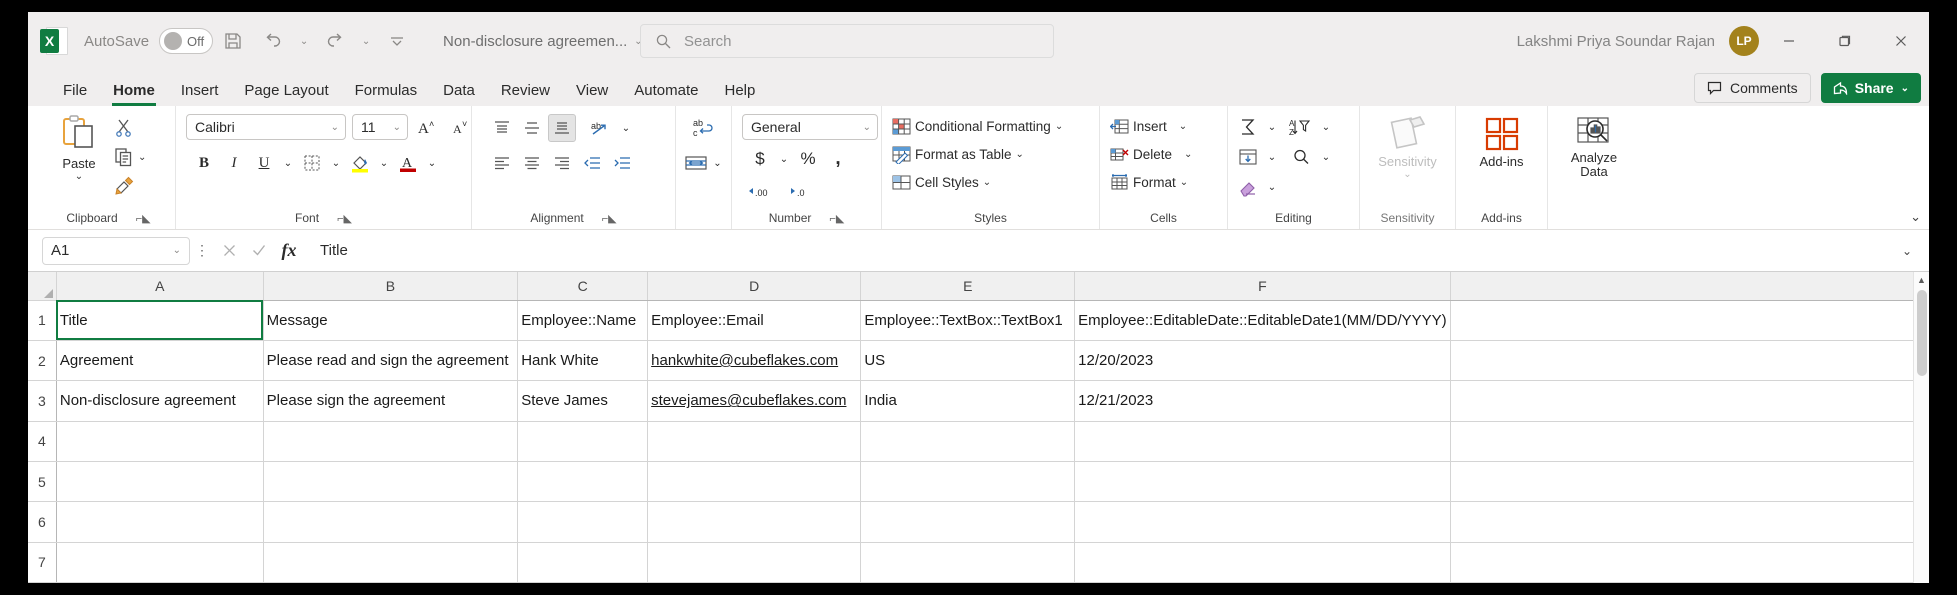  What do you see at coordinates (754, 361) in the screenshot?
I see `cell-d2: hankwhite@cubeflakes.com` at bounding box center [754, 361].